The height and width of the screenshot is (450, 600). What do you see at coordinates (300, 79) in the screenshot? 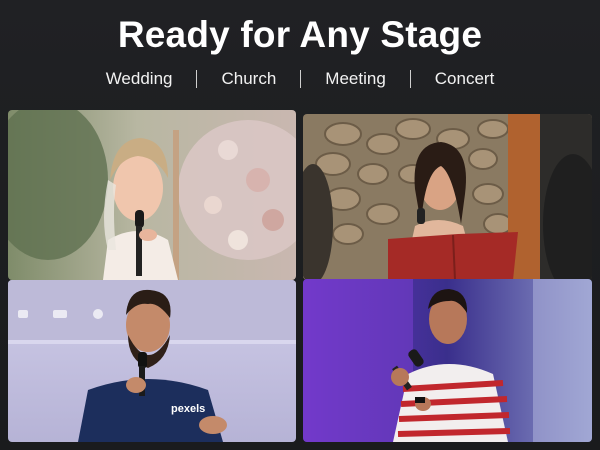
I see `scene-tags: Wedding Church Meeting Concert` at bounding box center [300, 79].